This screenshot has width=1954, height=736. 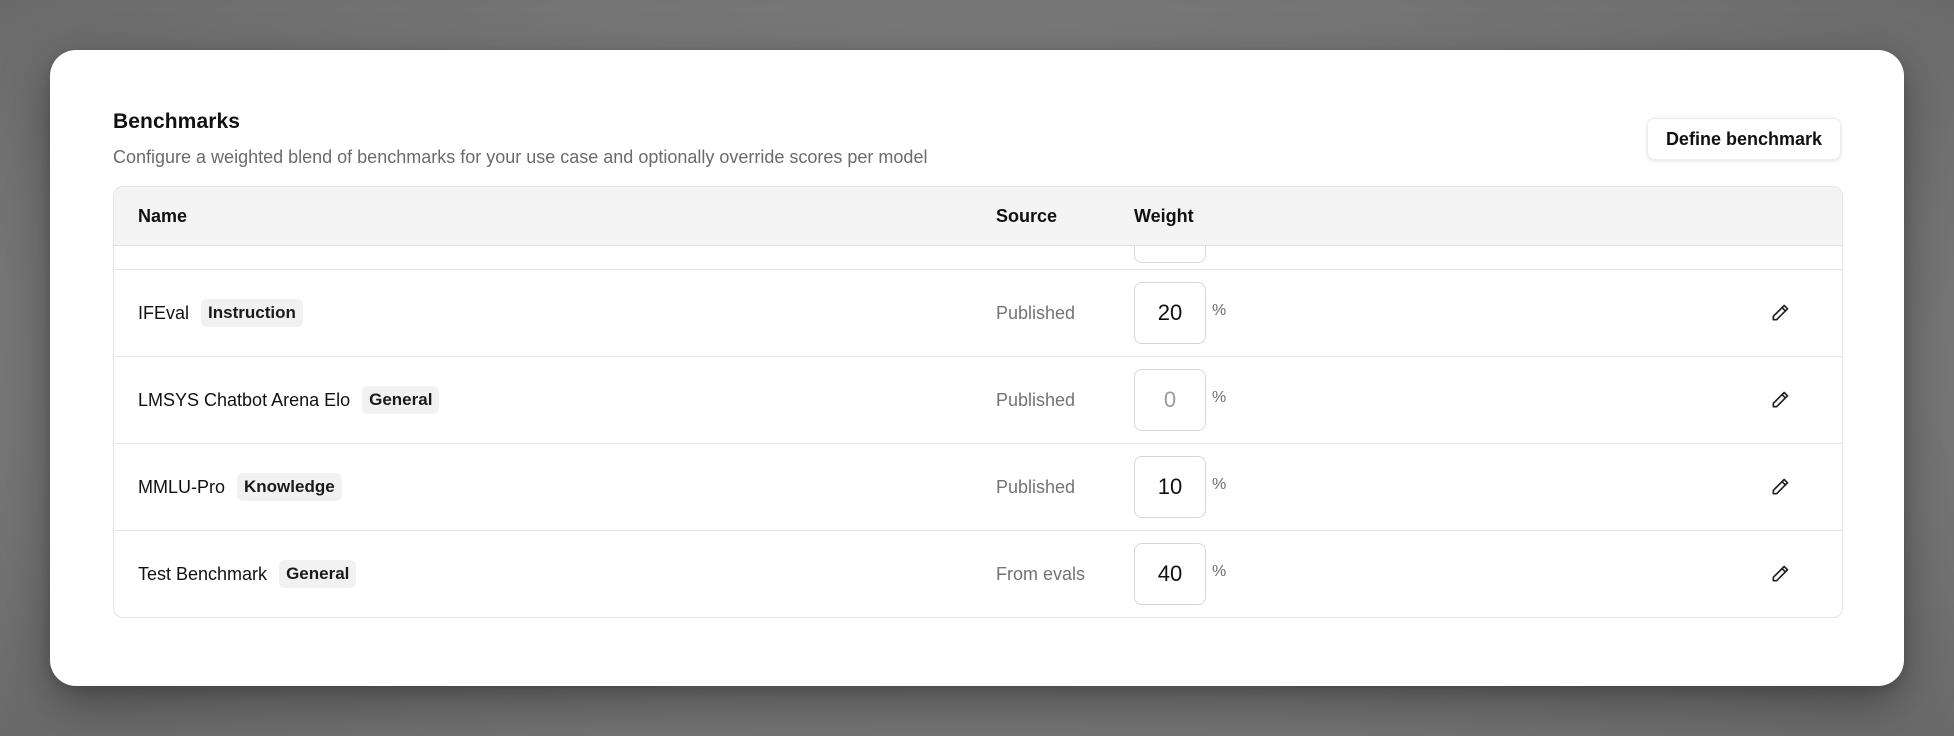 I want to click on page-title: Benchmarks, so click(x=177, y=121).